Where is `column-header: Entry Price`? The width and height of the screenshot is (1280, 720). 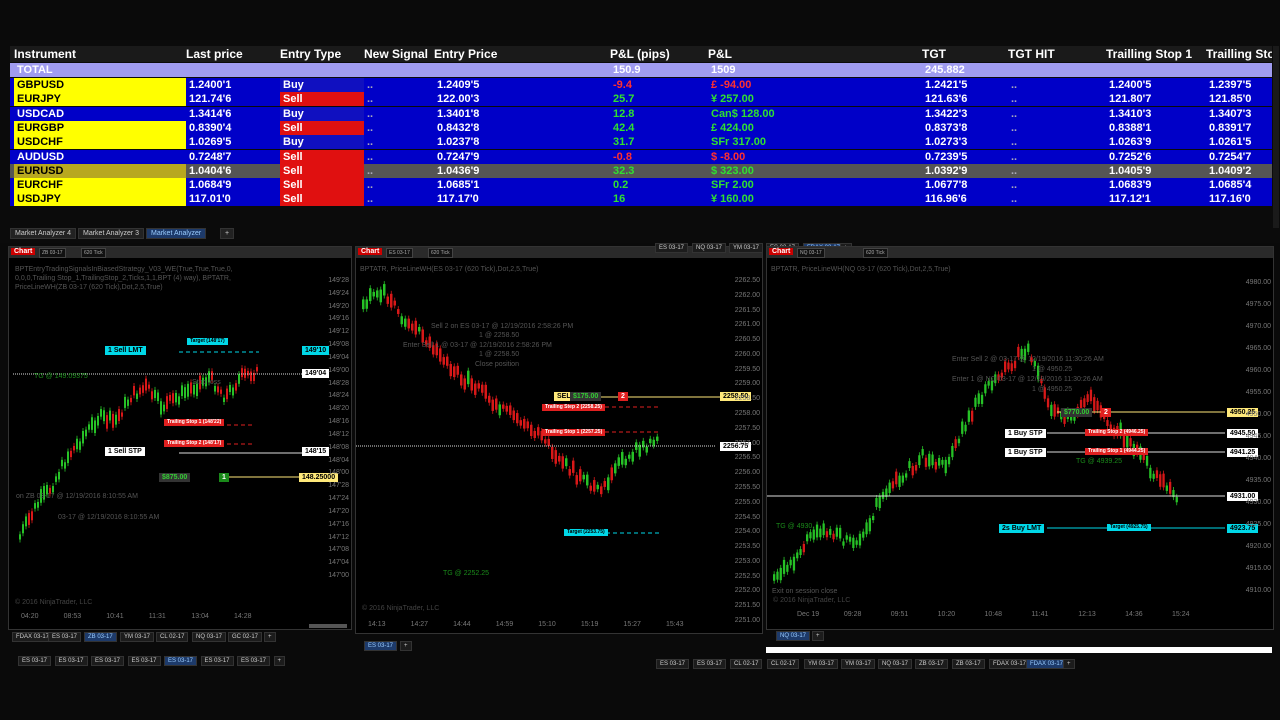 column-header: Entry Price is located at coordinates (522, 54).